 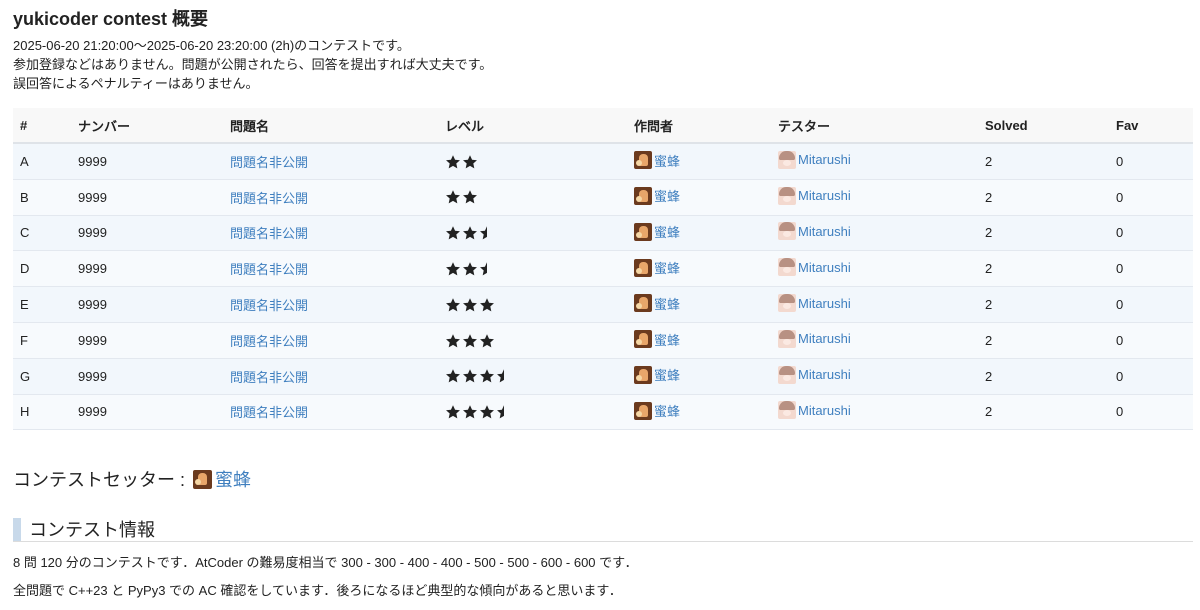 What do you see at coordinates (42, 269) in the screenshot?
I see `problem-id: D` at bounding box center [42, 269].